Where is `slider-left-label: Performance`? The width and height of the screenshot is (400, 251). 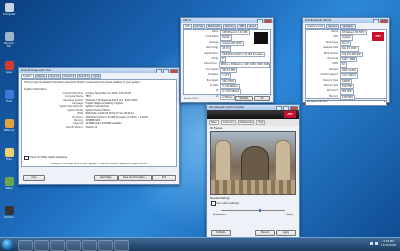 slider-left-label: Performance is located at coordinates (219, 214).